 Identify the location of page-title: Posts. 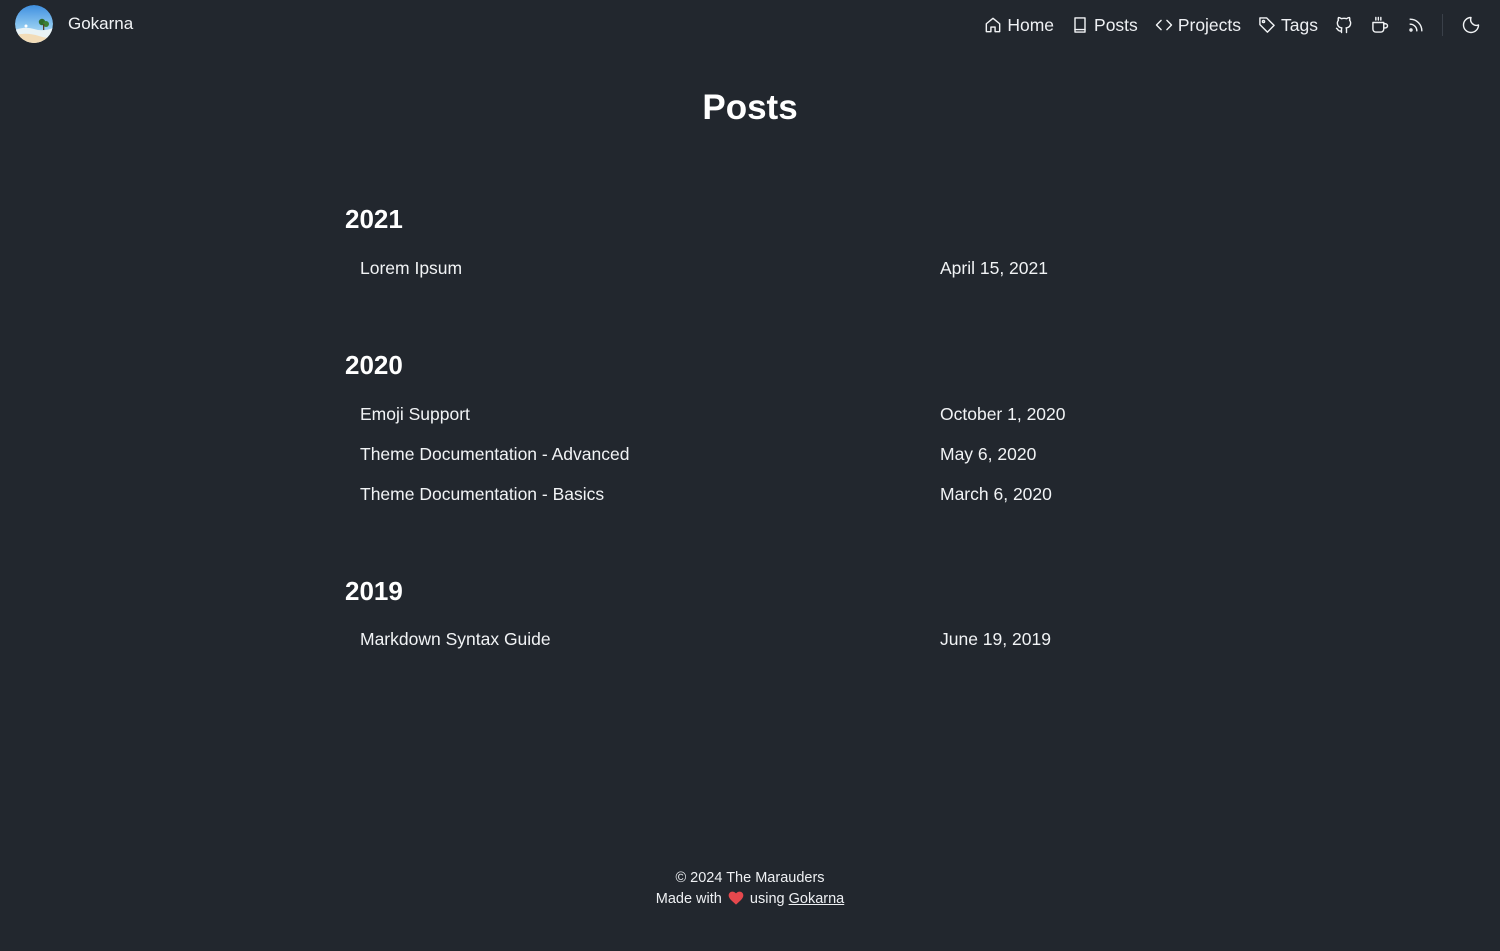
(750, 107).